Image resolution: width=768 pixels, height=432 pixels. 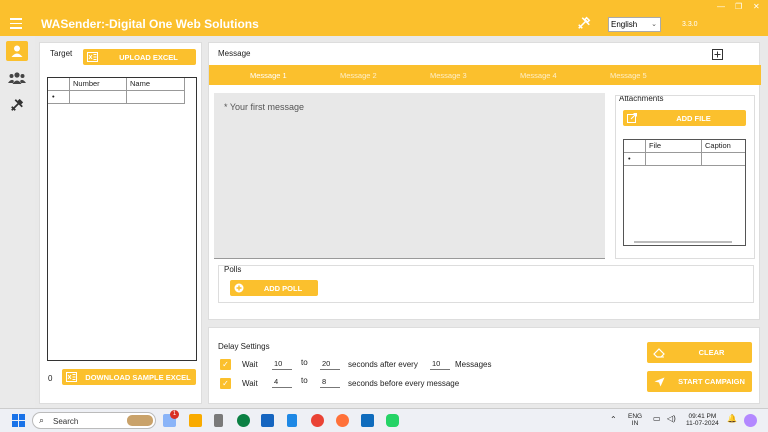 I want to click on add-message-icon, so click(x=717, y=54).